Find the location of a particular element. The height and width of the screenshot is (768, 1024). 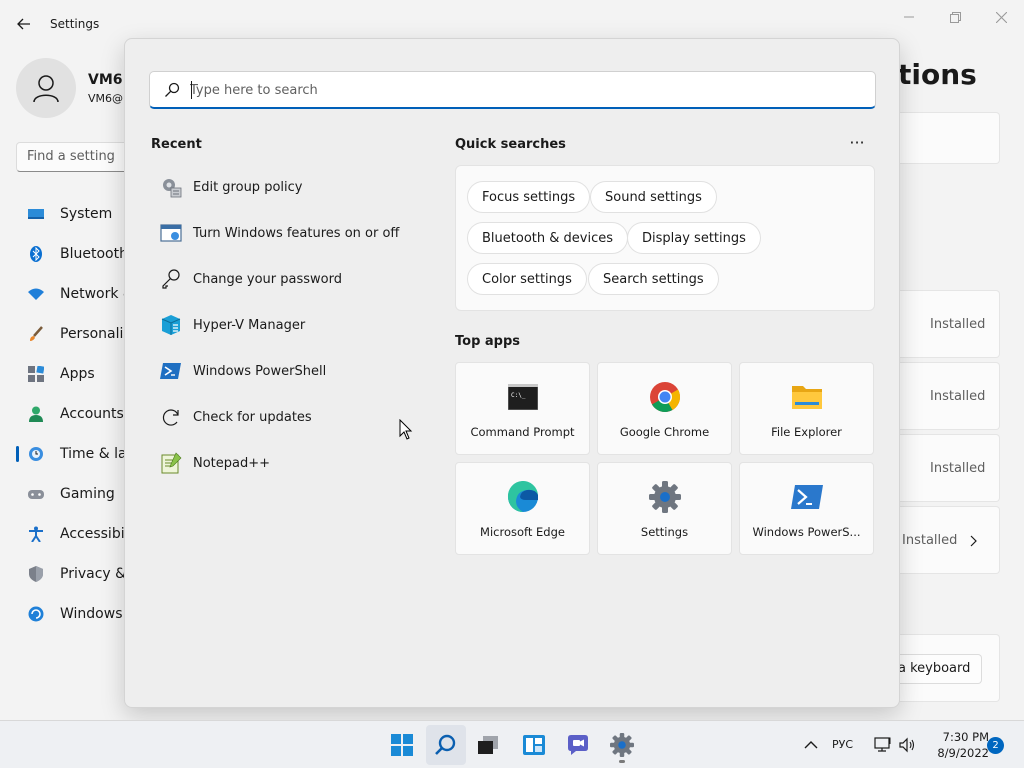

recent-item-password: Change your password is located at coordinates (286, 279).